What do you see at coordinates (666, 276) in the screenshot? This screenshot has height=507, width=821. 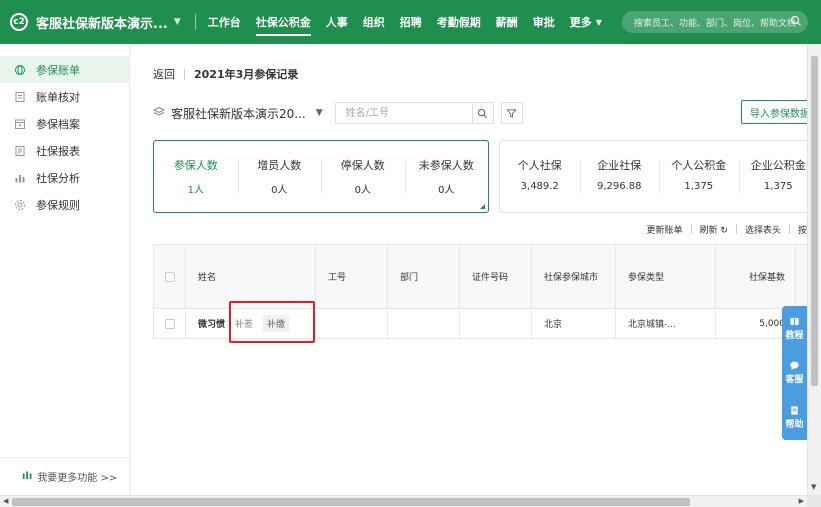 I see `column-header: 参保类型` at bounding box center [666, 276].